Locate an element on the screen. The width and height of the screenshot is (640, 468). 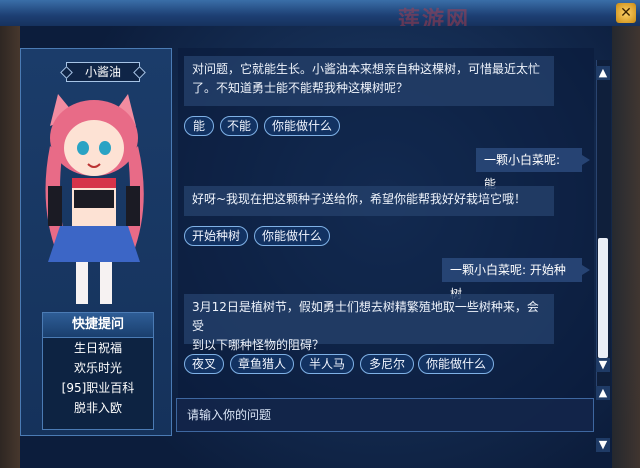
npc-message: 好呀~我现在把这颗种子送给你，希望你能帮我好好栽培它哦！ is located at coordinates (369, 201).